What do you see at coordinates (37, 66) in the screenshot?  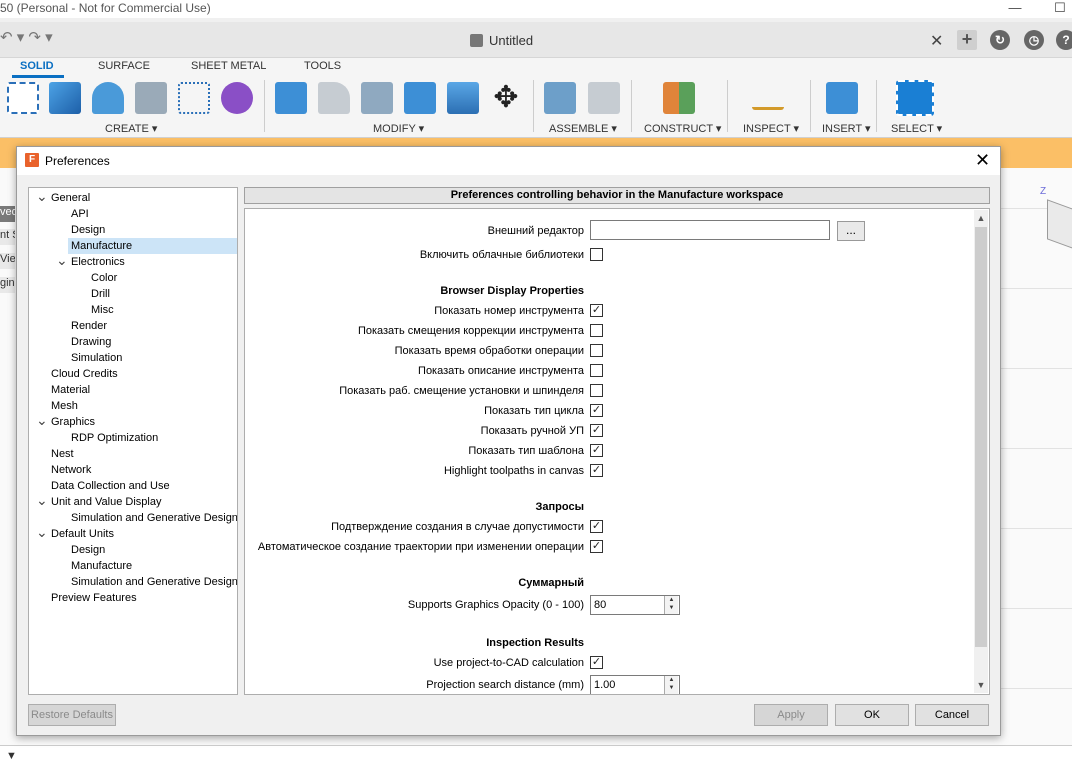 I see `tab-solid: SOLID` at bounding box center [37, 66].